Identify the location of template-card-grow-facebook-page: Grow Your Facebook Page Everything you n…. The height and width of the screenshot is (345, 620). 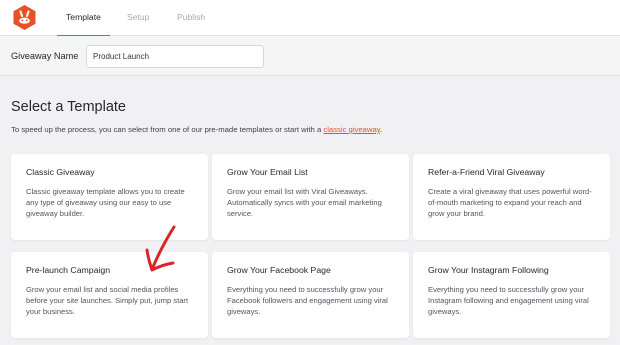
(310, 295).